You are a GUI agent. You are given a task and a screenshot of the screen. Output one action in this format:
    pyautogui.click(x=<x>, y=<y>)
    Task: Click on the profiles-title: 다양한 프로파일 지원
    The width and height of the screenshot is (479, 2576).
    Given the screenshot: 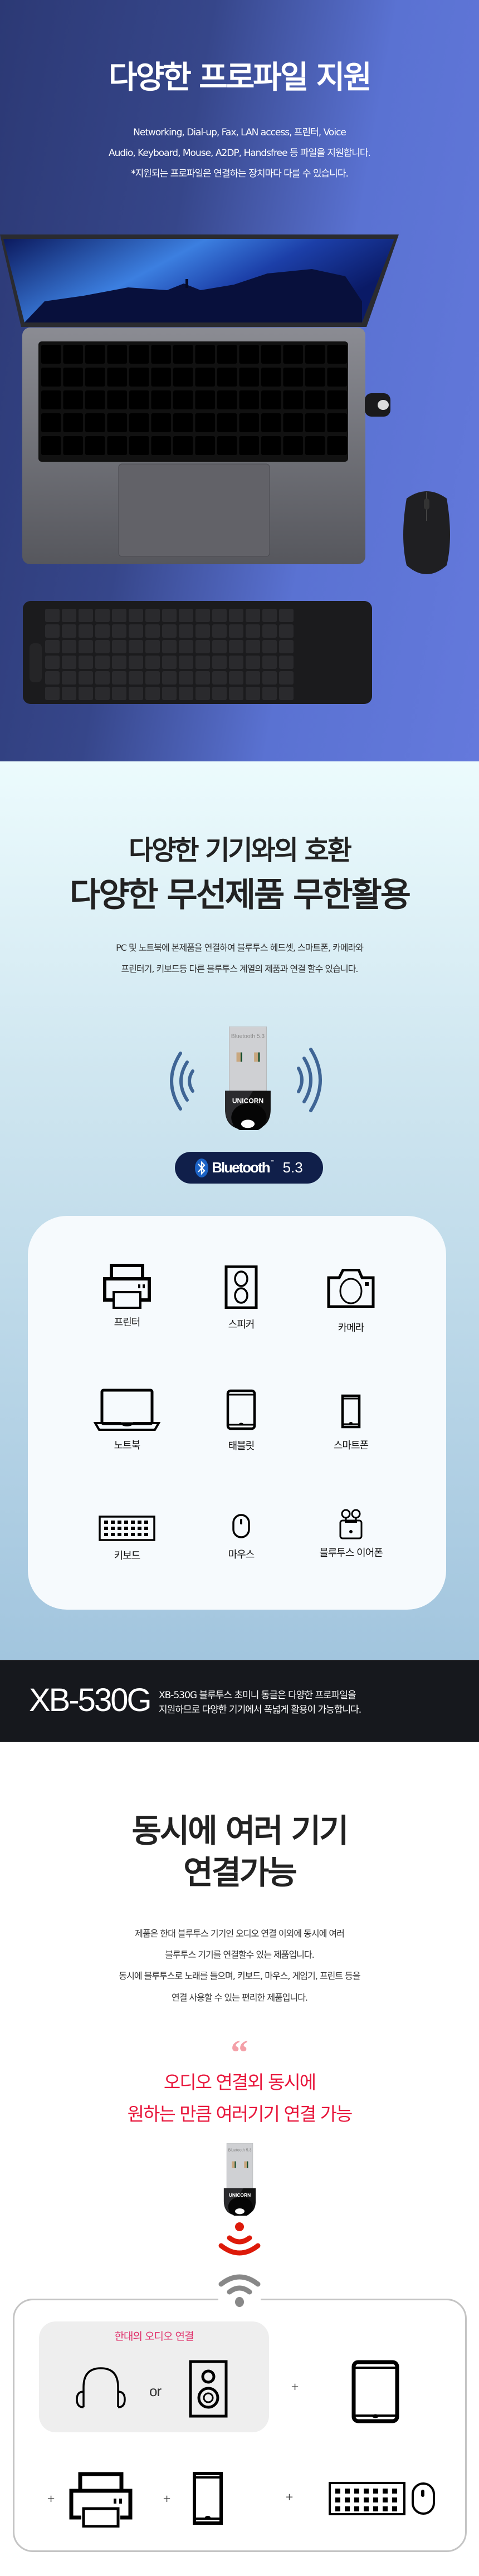 What is the action you would take?
    pyautogui.click(x=240, y=78)
    